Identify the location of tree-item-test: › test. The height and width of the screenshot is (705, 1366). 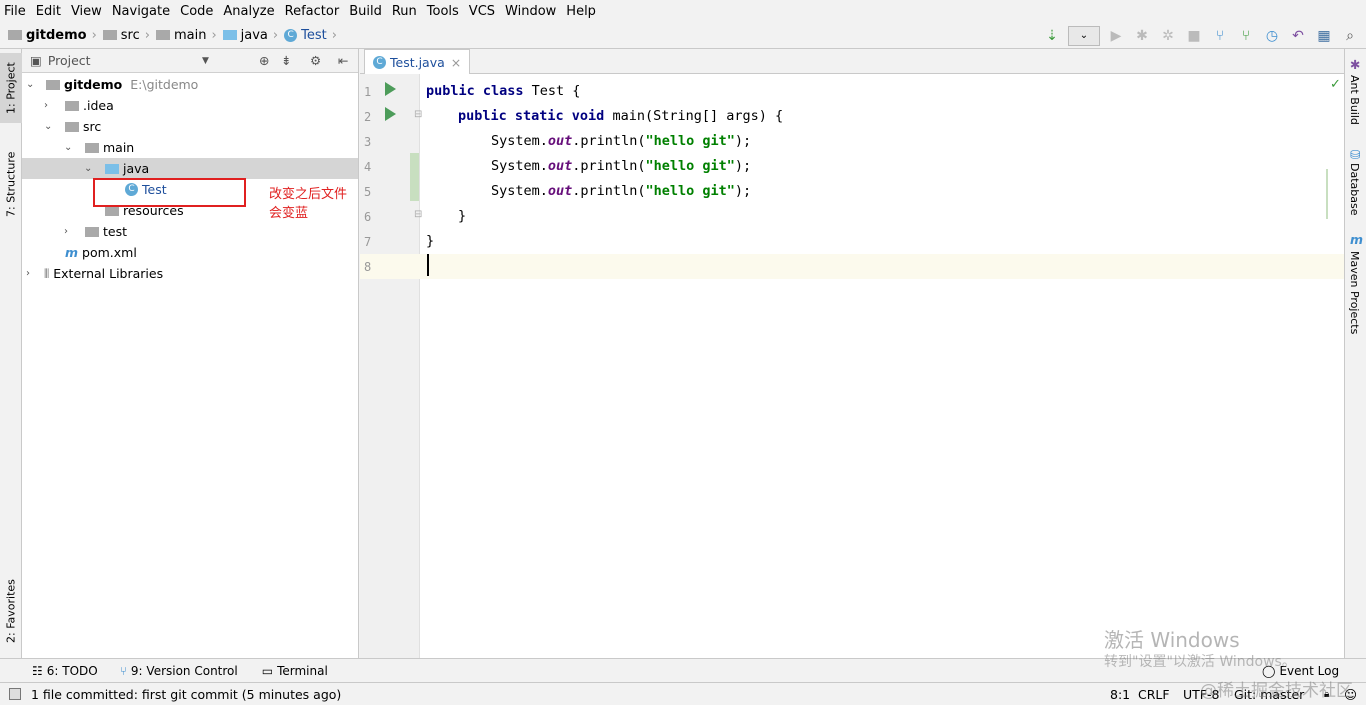
(190, 231).